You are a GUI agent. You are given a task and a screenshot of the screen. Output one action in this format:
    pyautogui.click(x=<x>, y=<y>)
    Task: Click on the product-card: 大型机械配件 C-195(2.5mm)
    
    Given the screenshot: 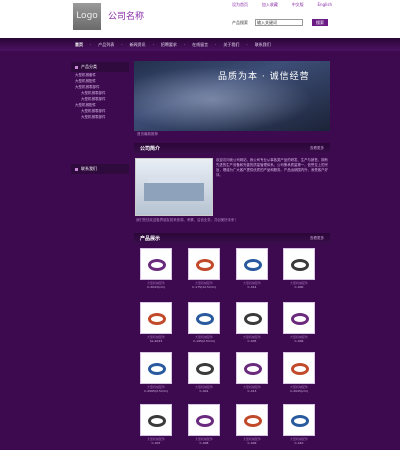 What is the action you would take?
    pyautogui.click(x=204, y=322)
    